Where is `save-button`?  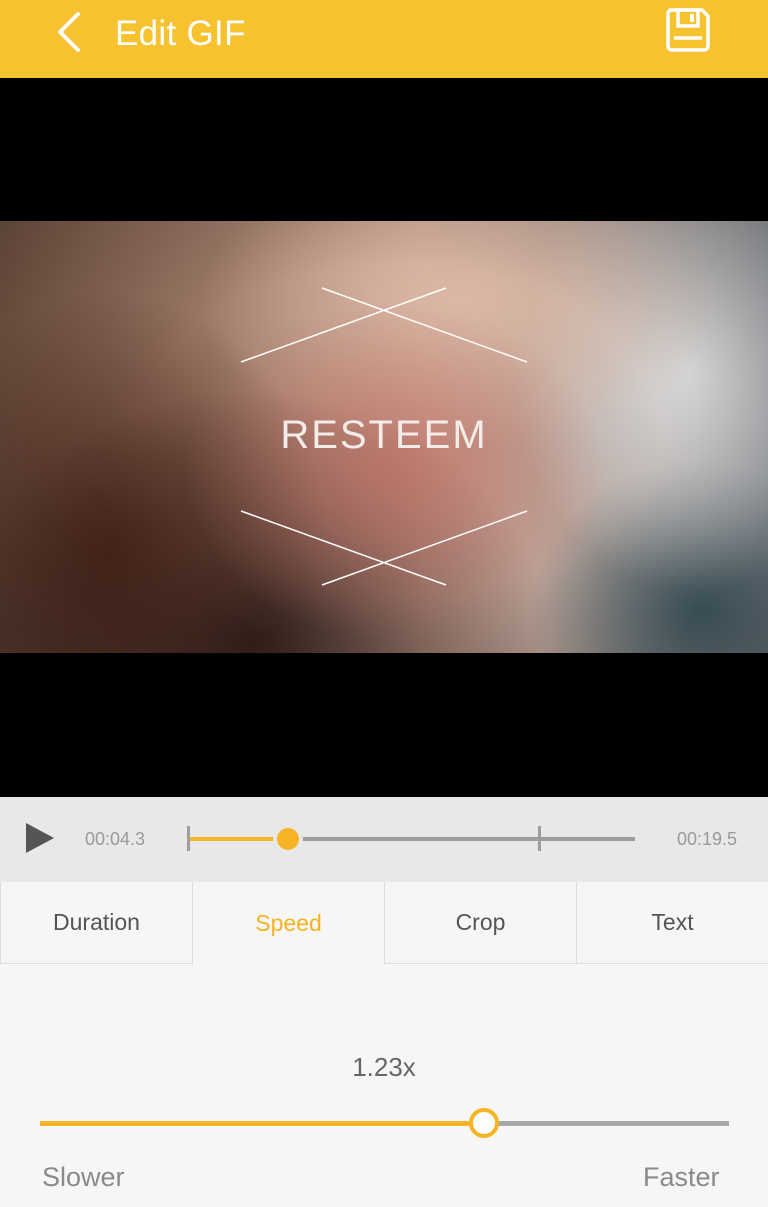
save-button is located at coordinates (688, 30).